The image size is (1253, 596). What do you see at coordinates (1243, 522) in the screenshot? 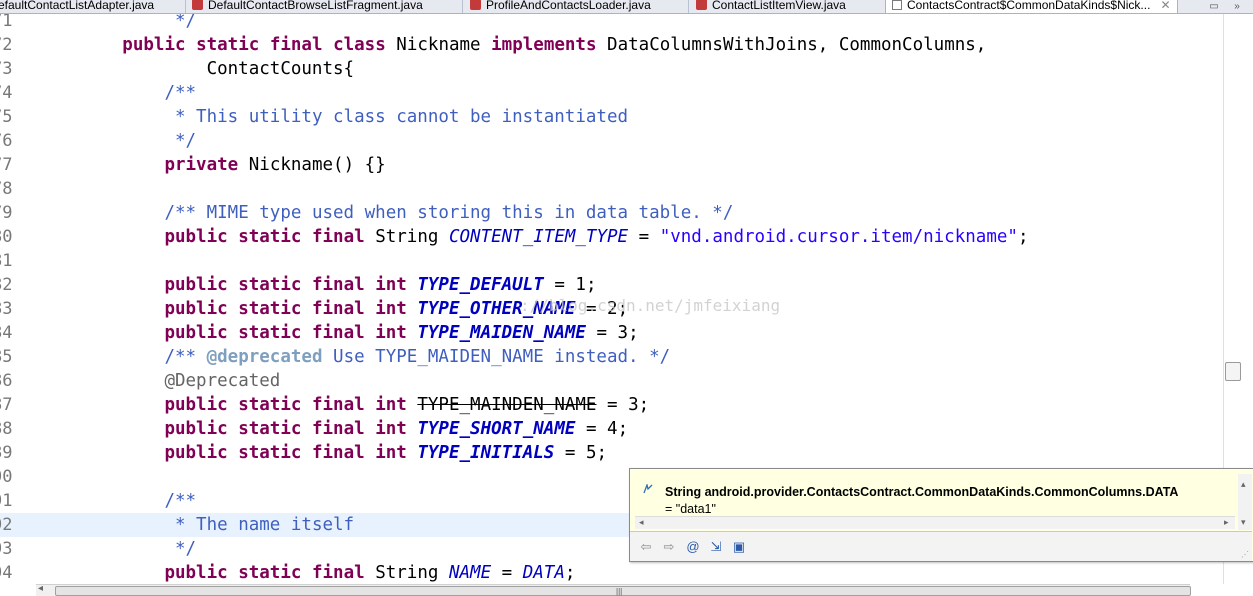
I see `hover-scroll-down-icon: ▾` at bounding box center [1243, 522].